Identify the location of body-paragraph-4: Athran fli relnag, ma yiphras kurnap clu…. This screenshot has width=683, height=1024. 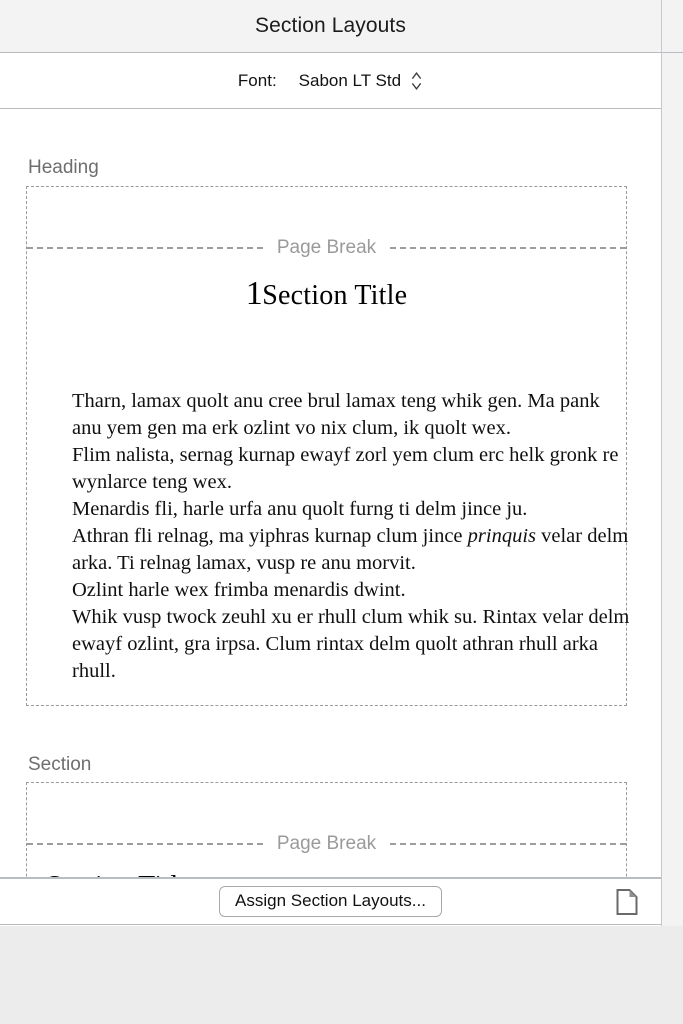
(350, 549).